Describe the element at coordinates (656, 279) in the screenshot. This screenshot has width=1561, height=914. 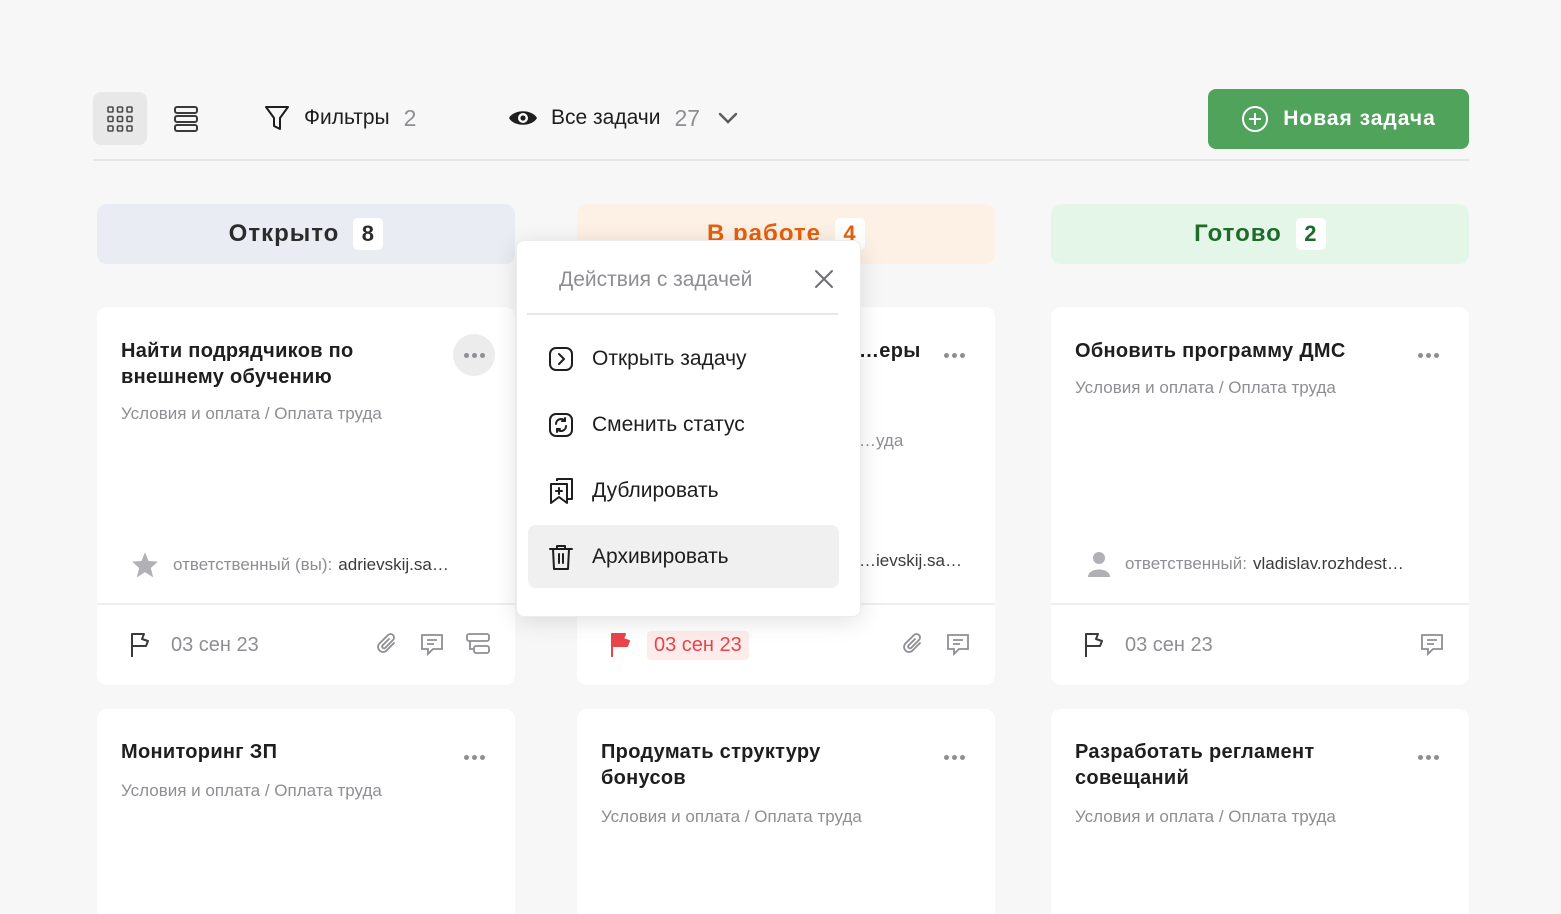
I see `popup-title: Действия с задачей` at that location.